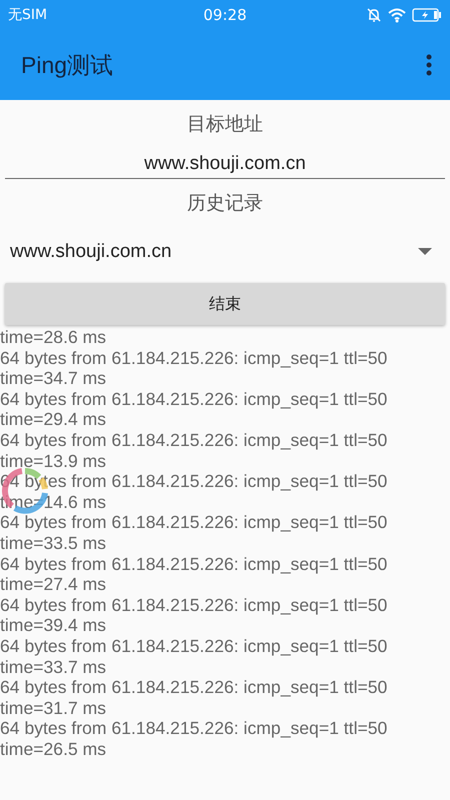 Image resolution: width=450 pixels, height=800 pixels. I want to click on clock-text: 09:28, so click(225, 15).